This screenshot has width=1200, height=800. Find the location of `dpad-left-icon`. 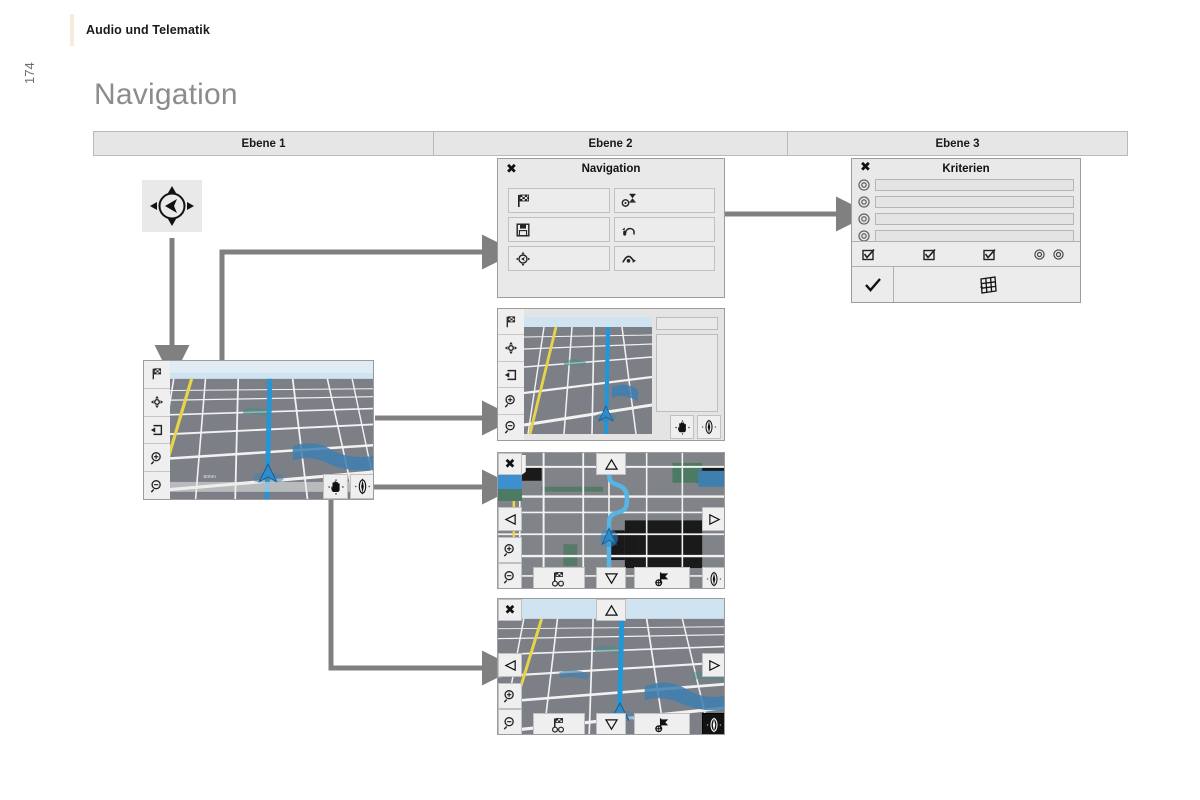

dpad-left-icon is located at coordinates (153, 206).